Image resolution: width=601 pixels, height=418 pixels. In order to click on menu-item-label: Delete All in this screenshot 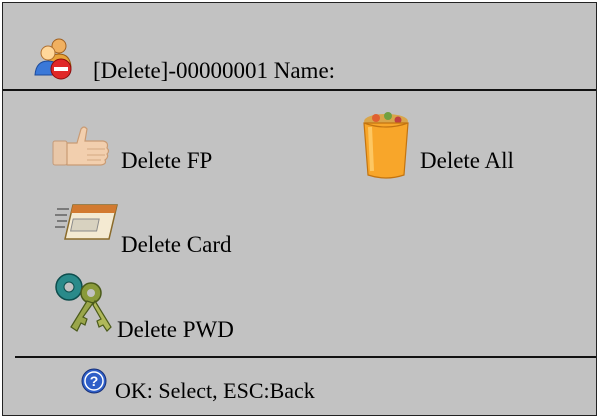, I will do `click(467, 160)`.